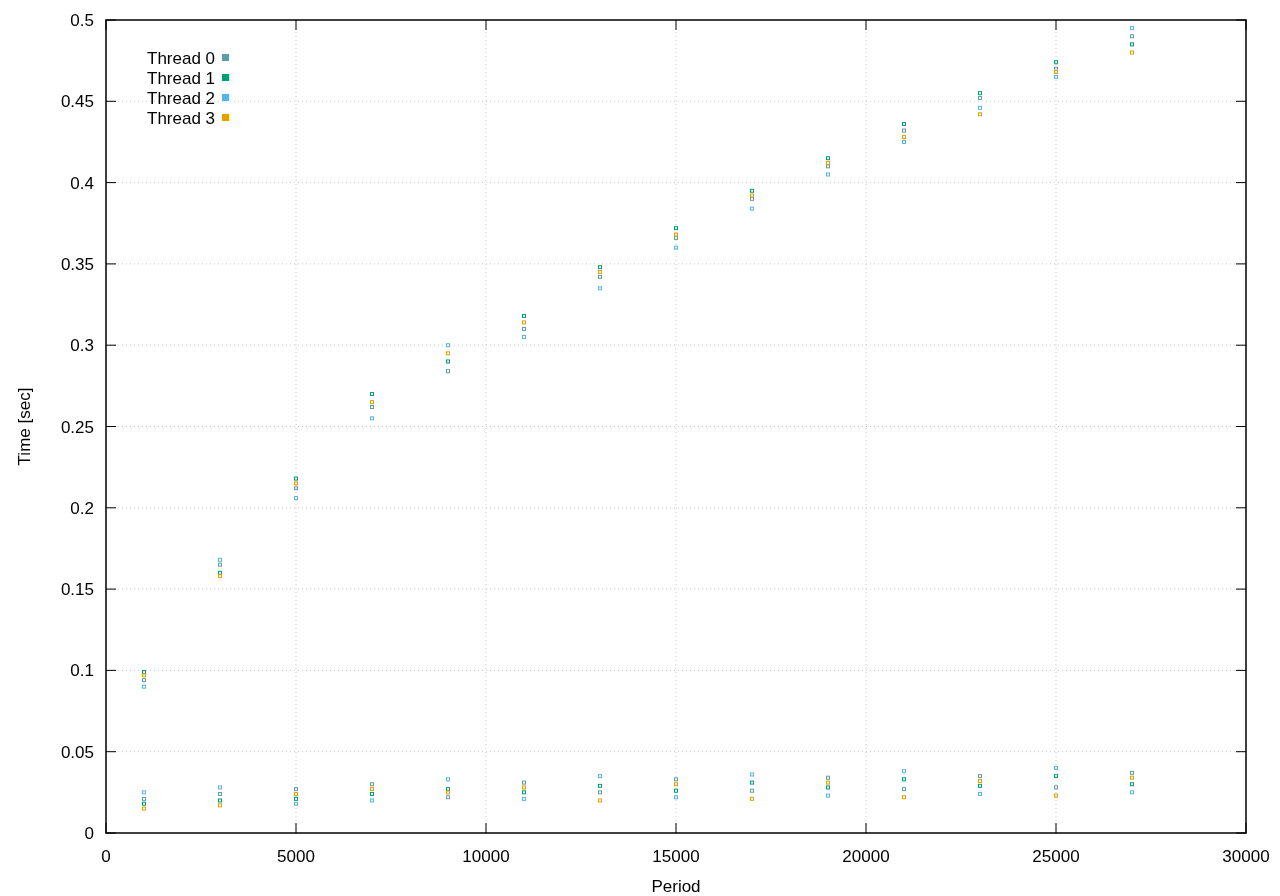  Describe the element at coordinates (82, 20) in the screenshot. I see `y-tick-label: 0.5` at that location.